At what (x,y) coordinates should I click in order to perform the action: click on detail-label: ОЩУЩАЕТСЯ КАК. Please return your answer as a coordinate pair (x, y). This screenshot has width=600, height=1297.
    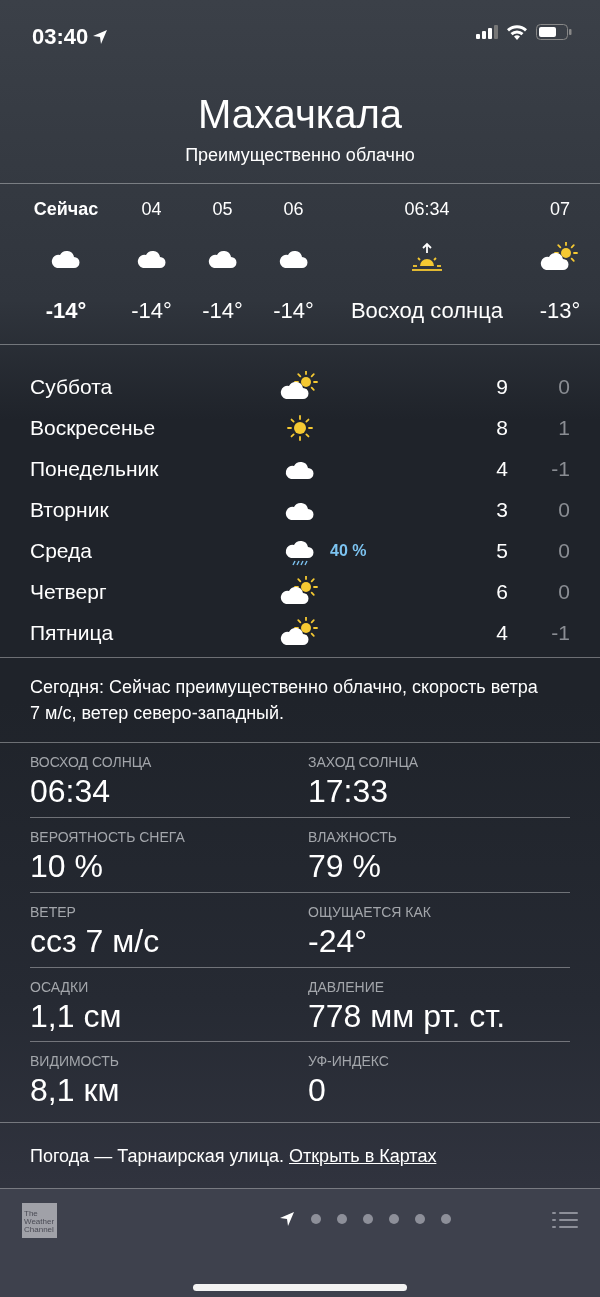
    Looking at the image, I should click on (370, 912).